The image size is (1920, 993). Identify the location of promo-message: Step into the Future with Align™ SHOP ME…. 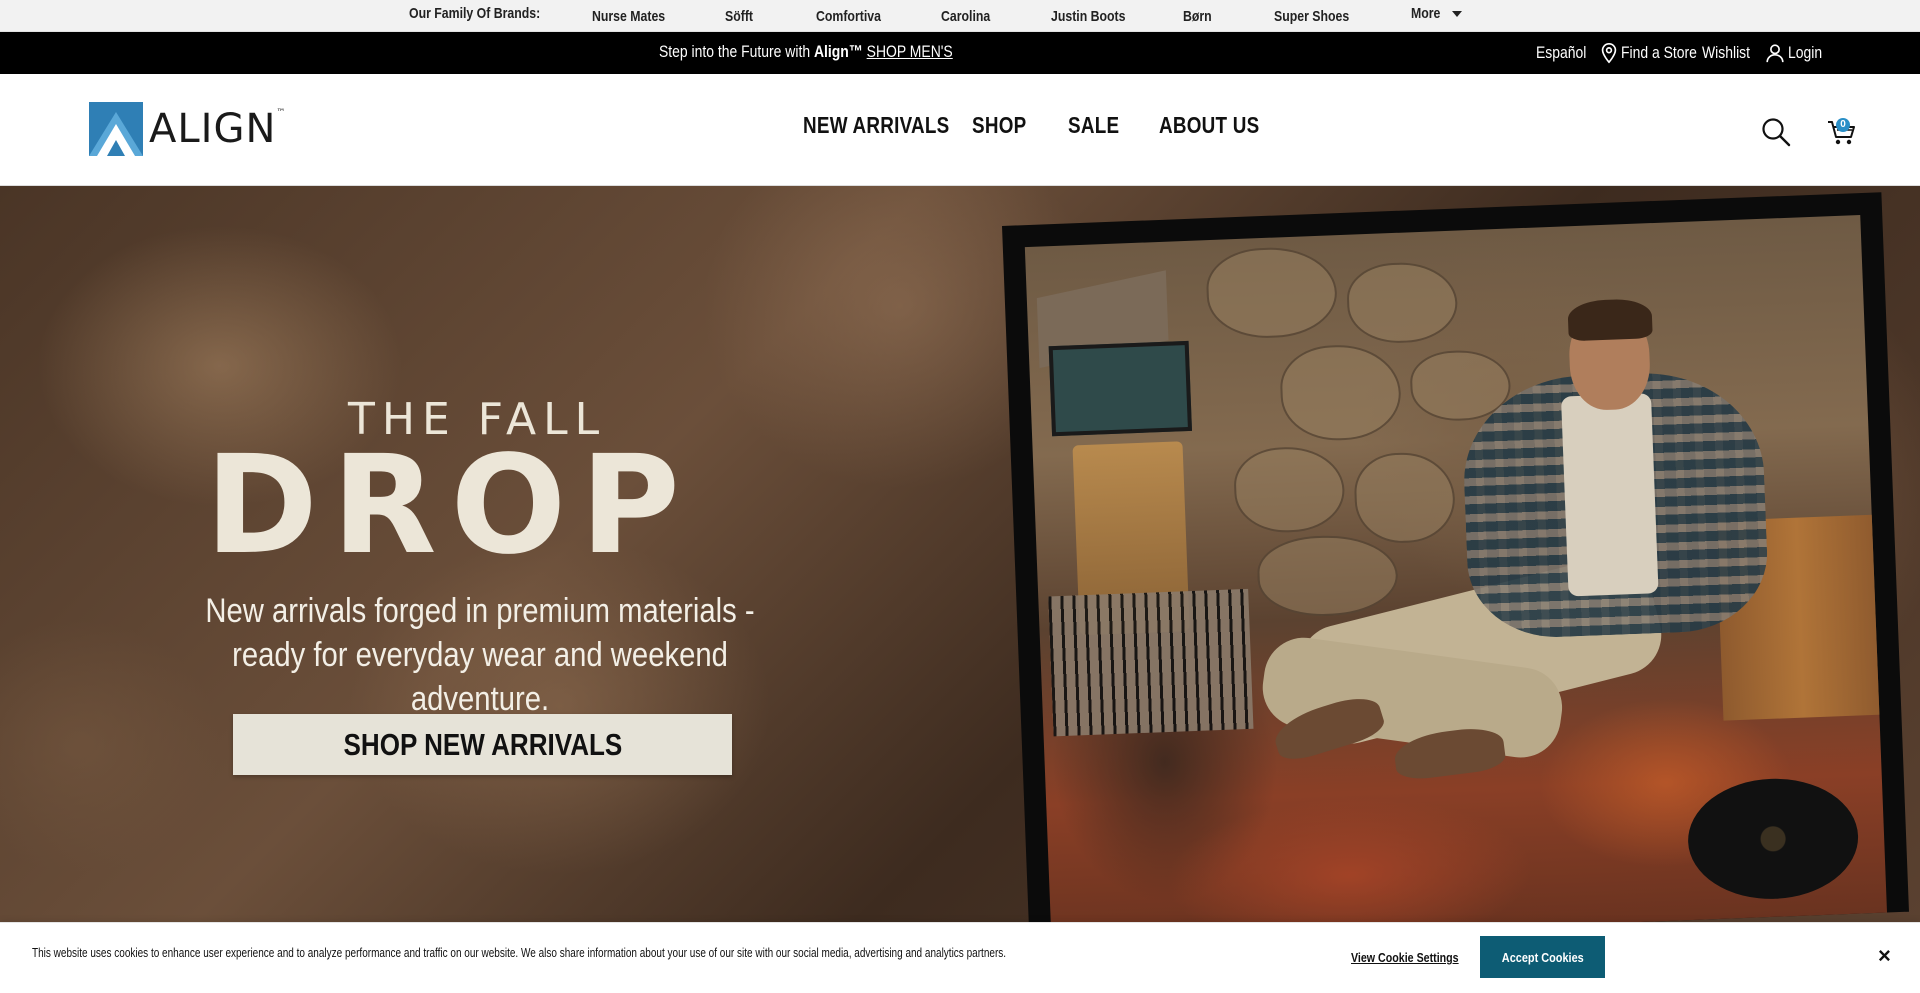
(806, 52).